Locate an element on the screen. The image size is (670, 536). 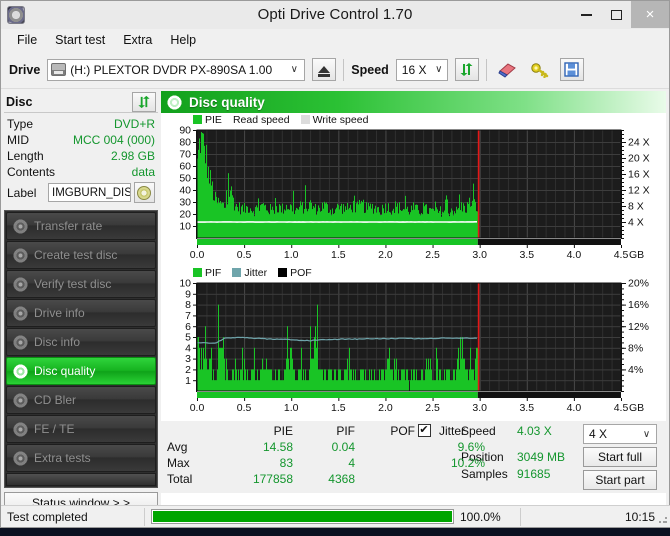
svg-text: 60 is located at coordinates (185, 167).